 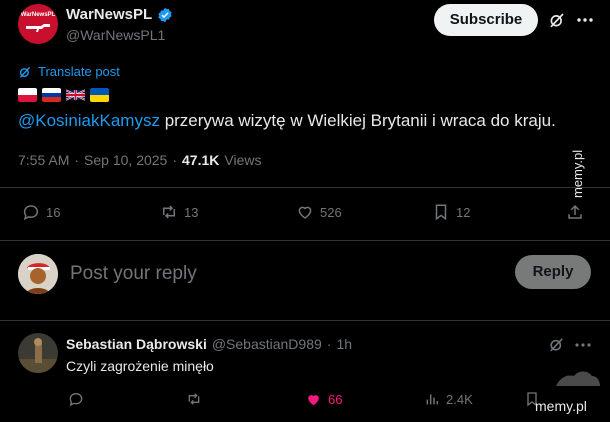 I want to click on reply-age: 1h, so click(x=344, y=344).